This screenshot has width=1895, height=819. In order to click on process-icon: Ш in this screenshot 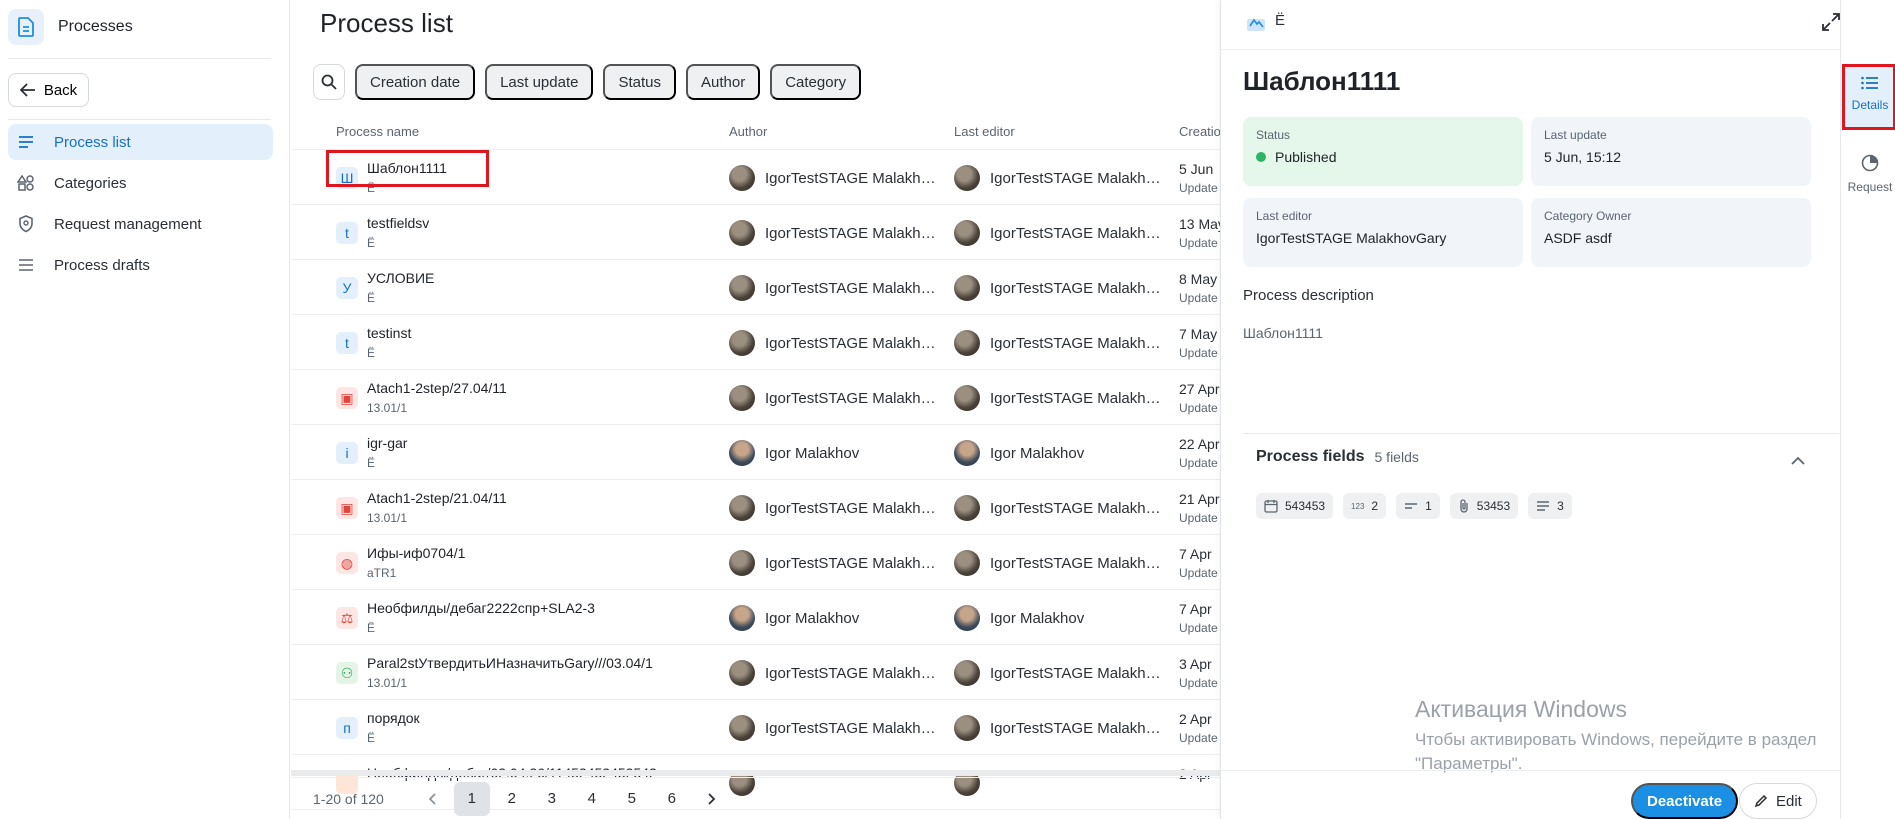, I will do `click(347, 178)`.